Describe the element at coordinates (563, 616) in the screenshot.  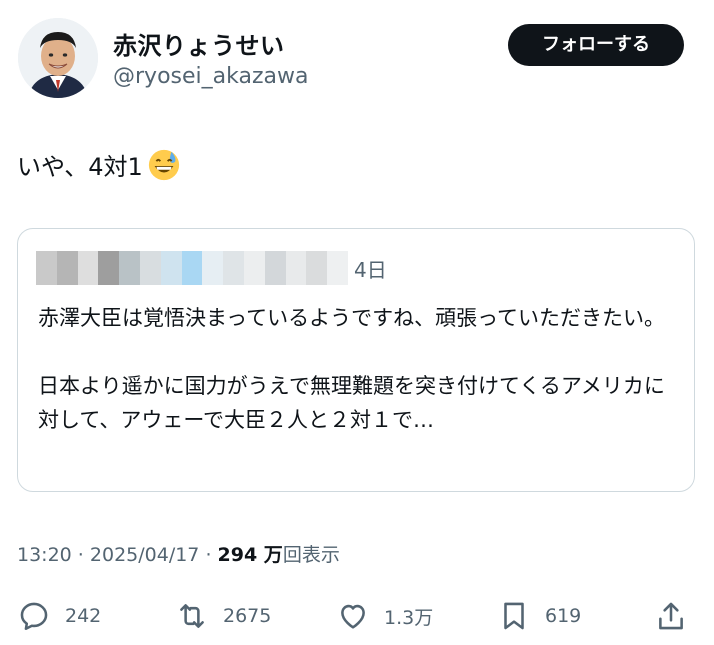
I see `bookmark-count: 619` at that location.